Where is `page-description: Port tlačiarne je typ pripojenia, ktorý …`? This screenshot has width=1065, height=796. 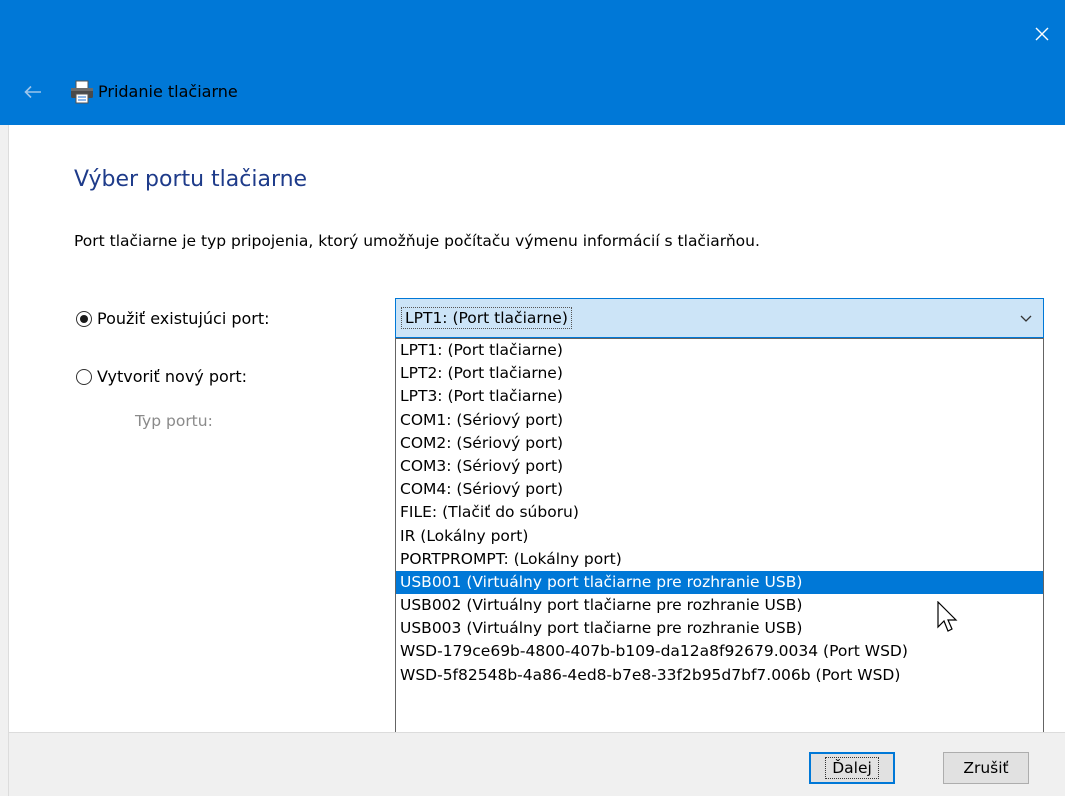
page-description: Port tlačiarne je typ pripojenia, ktorý … is located at coordinates (417, 241).